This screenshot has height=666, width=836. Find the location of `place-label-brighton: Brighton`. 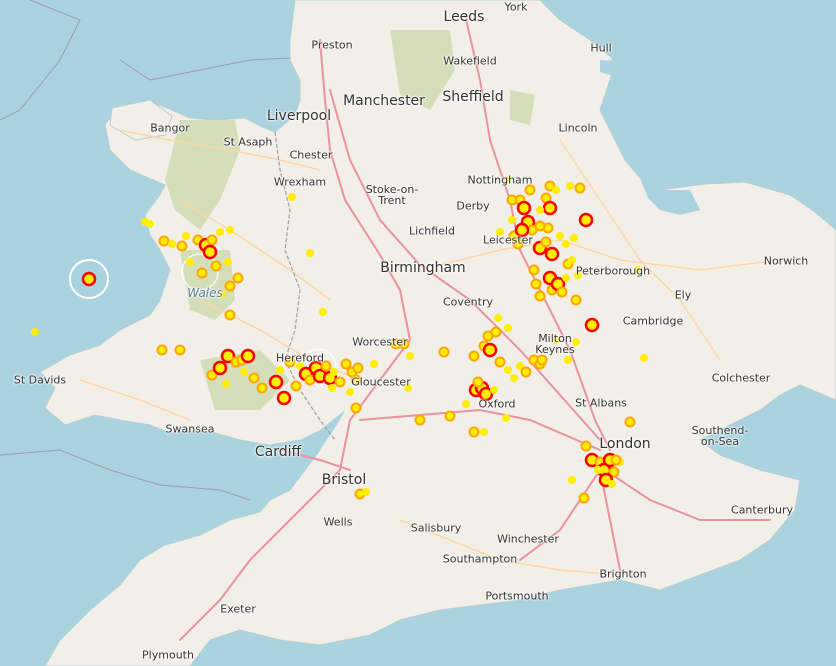

place-label-brighton: Brighton is located at coordinates (623, 574).